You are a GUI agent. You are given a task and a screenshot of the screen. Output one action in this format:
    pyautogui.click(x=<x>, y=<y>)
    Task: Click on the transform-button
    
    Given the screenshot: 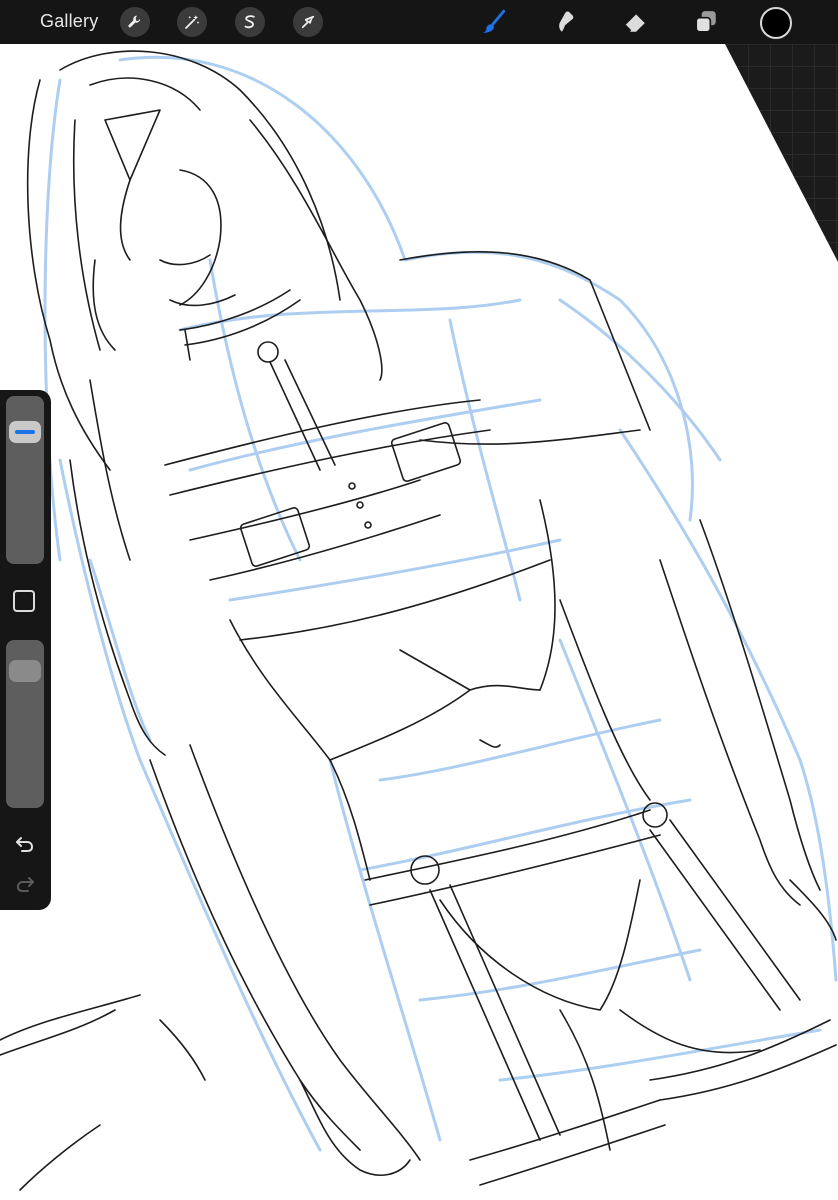 What is the action you would take?
    pyautogui.click(x=308, y=22)
    